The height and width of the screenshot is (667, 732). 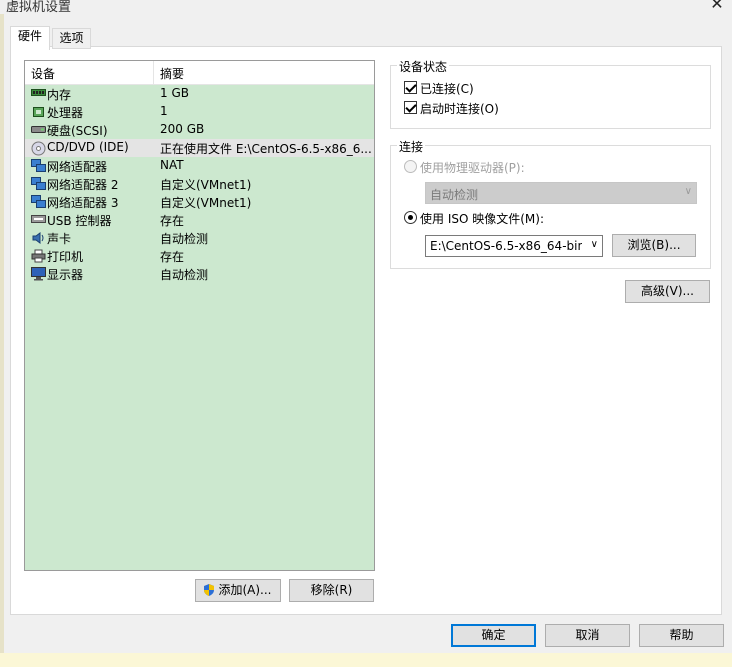 What do you see at coordinates (493, 635) in the screenshot?
I see `ok-button: 确定` at bounding box center [493, 635].